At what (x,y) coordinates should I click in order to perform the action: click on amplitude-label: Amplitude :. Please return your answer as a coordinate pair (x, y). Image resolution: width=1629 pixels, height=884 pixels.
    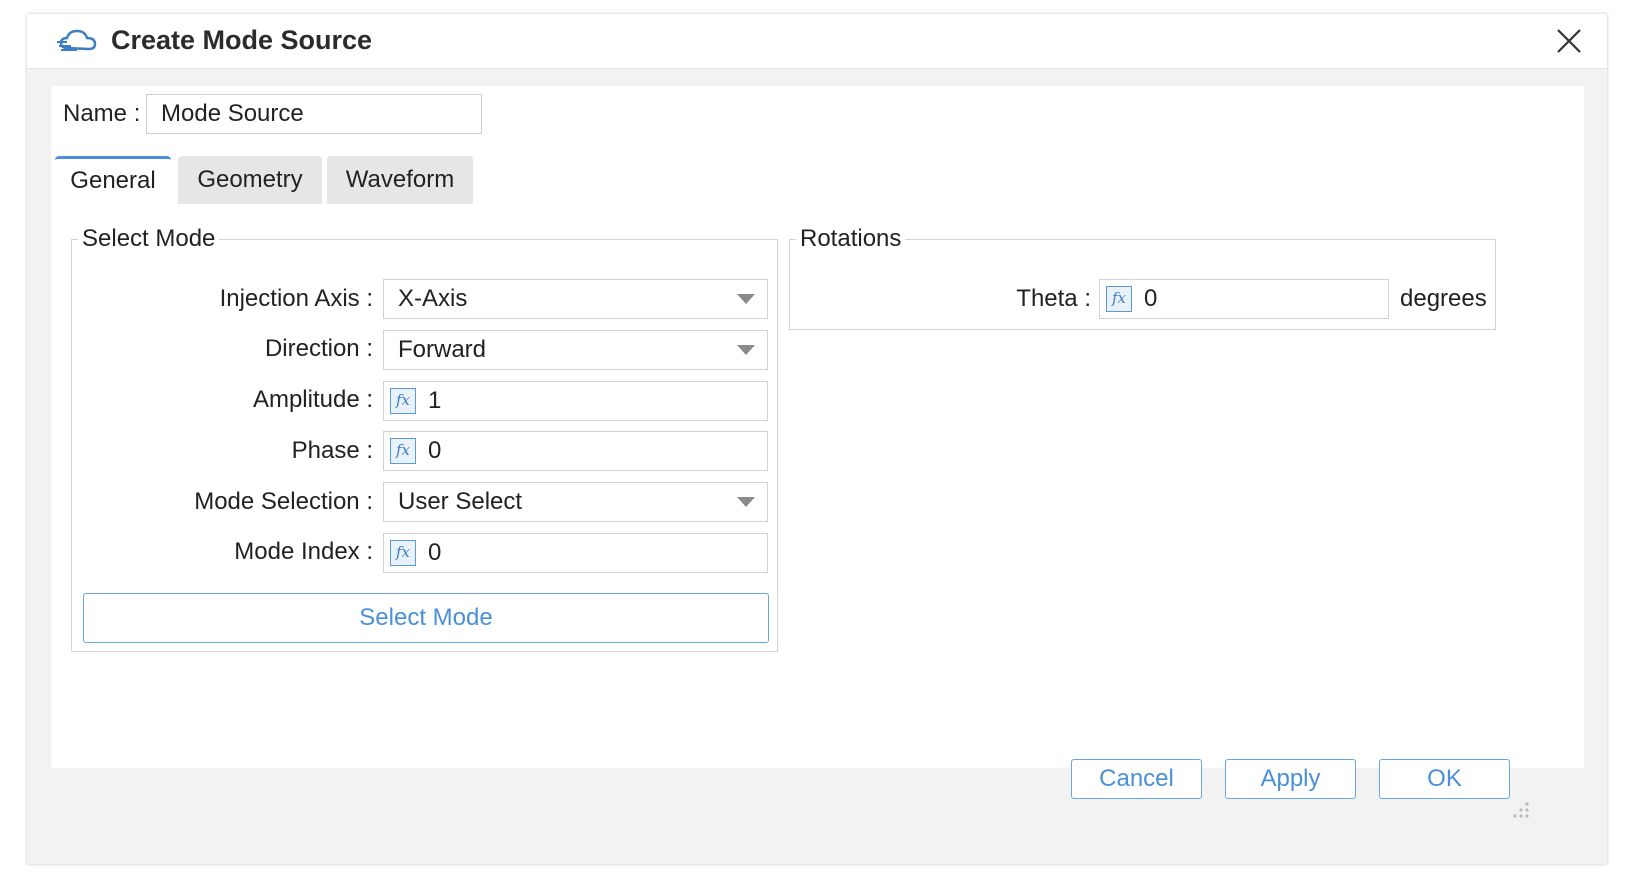
    Looking at the image, I should click on (312, 399).